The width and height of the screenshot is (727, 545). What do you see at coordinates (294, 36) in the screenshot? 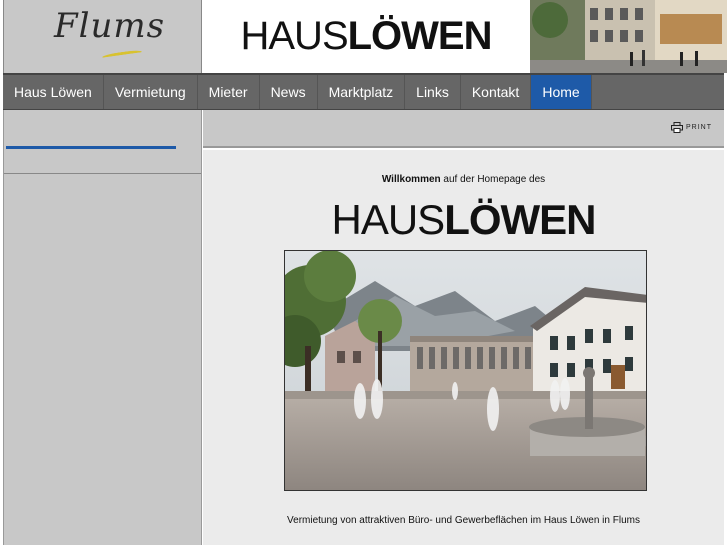
I see `brand-wordmark-thin: HAUS` at bounding box center [294, 36].